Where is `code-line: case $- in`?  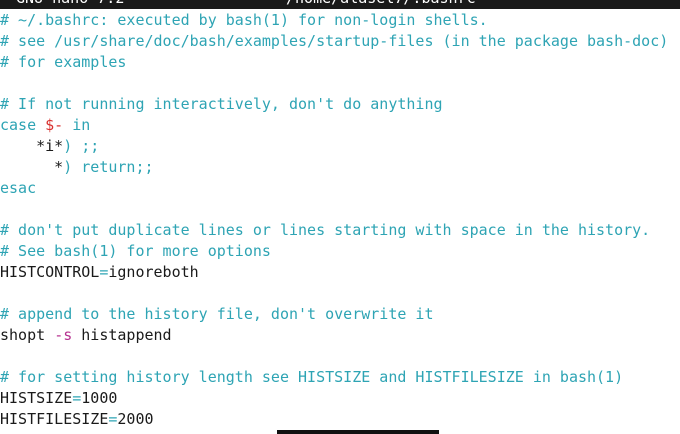
code-line: case $- in is located at coordinates (340, 125).